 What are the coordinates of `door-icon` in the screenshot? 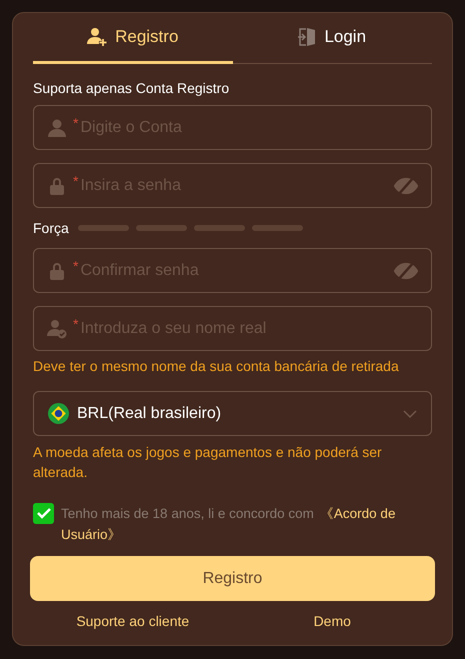 It's located at (307, 37).